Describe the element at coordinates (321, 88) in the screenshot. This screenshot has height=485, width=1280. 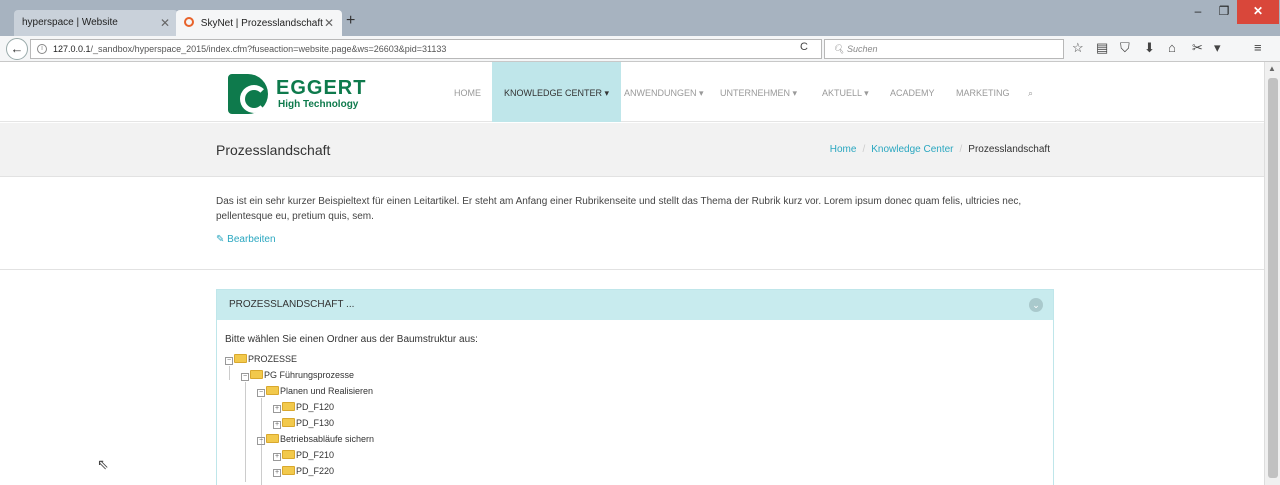
I see `logo-name: EGGERT` at that location.